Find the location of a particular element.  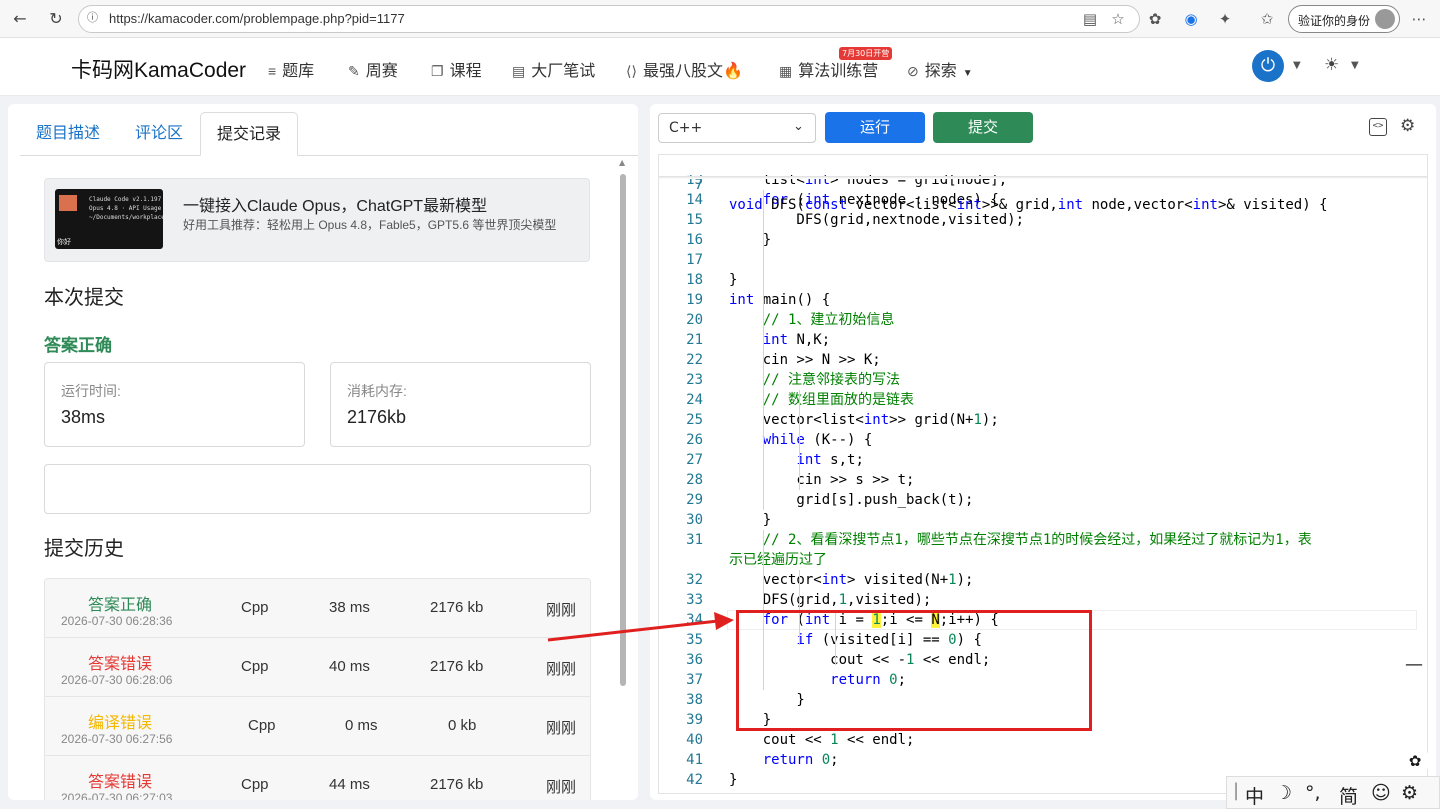

ime-settings-icon: ⚙ is located at coordinates (1409, 793).